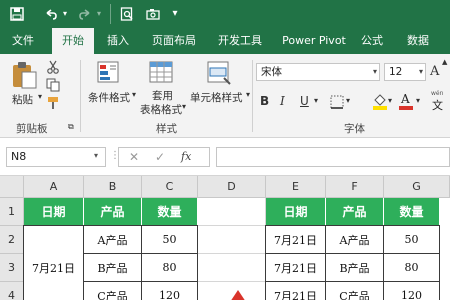  Describe the element at coordinates (296, 187) in the screenshot. I see `column-header-e: E` at that location.